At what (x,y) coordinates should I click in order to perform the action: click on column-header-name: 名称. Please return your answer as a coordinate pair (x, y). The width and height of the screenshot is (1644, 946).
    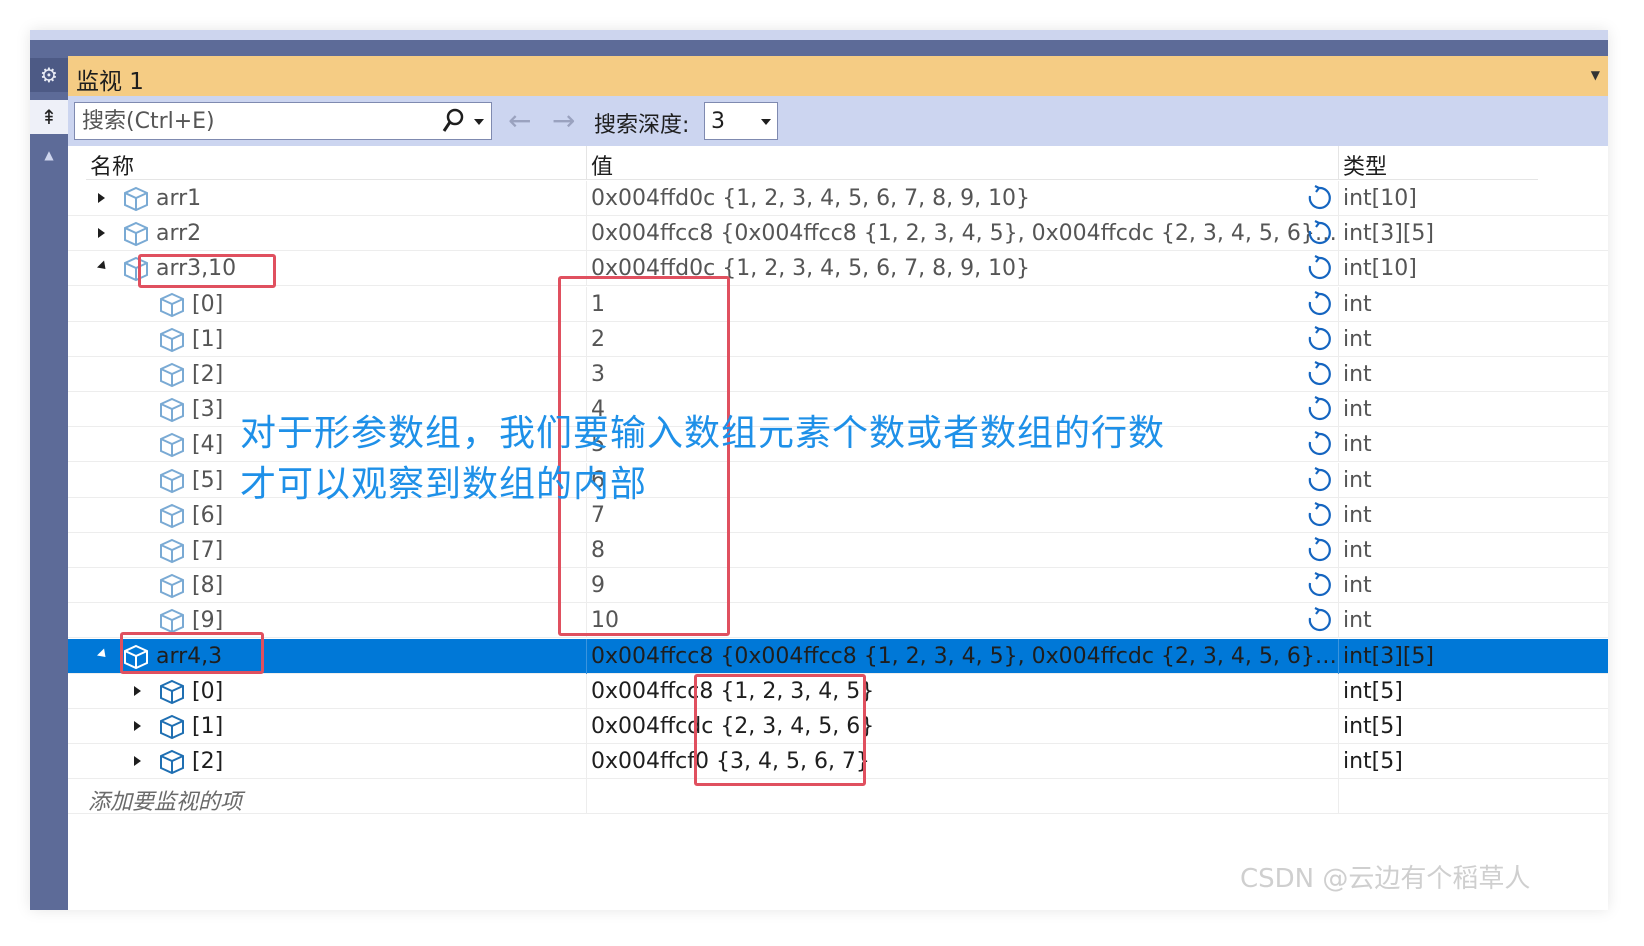
    Looking at the image, I should click on (336, 163).